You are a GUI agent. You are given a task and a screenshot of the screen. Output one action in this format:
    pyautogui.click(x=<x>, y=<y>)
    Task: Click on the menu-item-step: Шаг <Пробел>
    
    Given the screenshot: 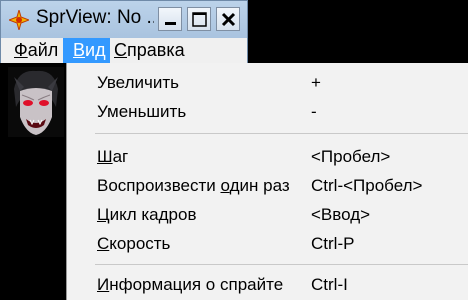 What is the action you would take?
    pyautogui.click(x=267, y=157)
    